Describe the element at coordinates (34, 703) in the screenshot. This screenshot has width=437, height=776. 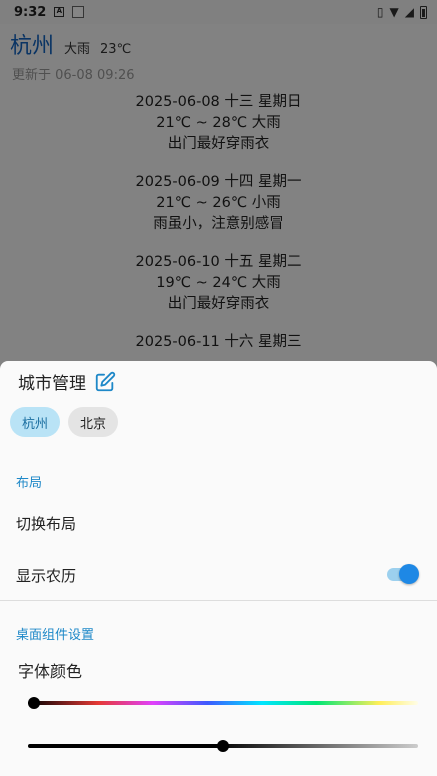
I see `hue-slider-thumb` at that location.